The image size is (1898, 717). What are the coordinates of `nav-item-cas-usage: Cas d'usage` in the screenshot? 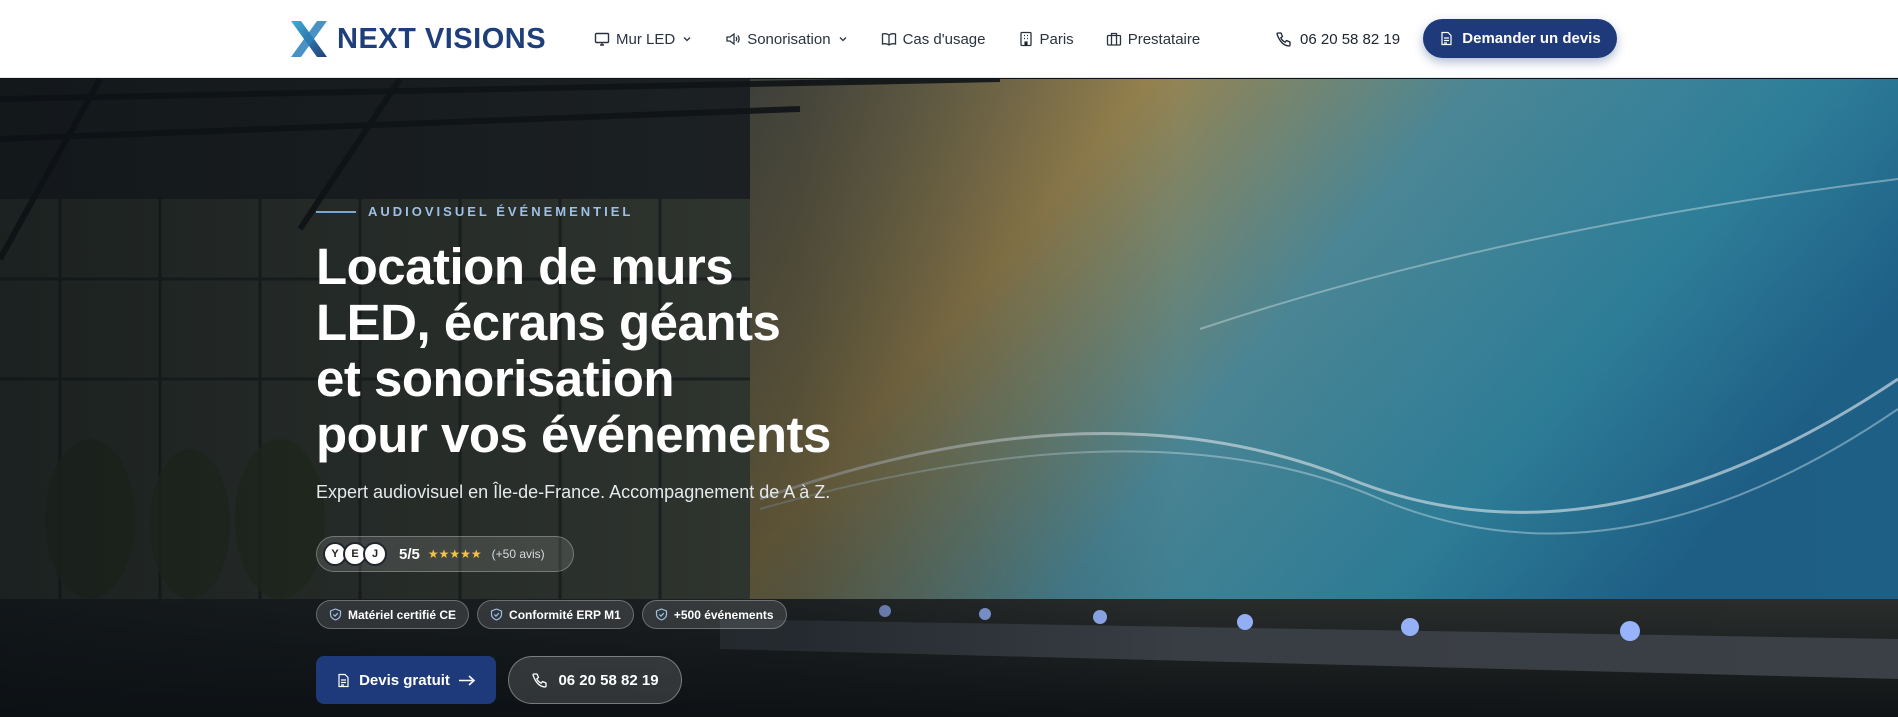 It's located at (933, 39).